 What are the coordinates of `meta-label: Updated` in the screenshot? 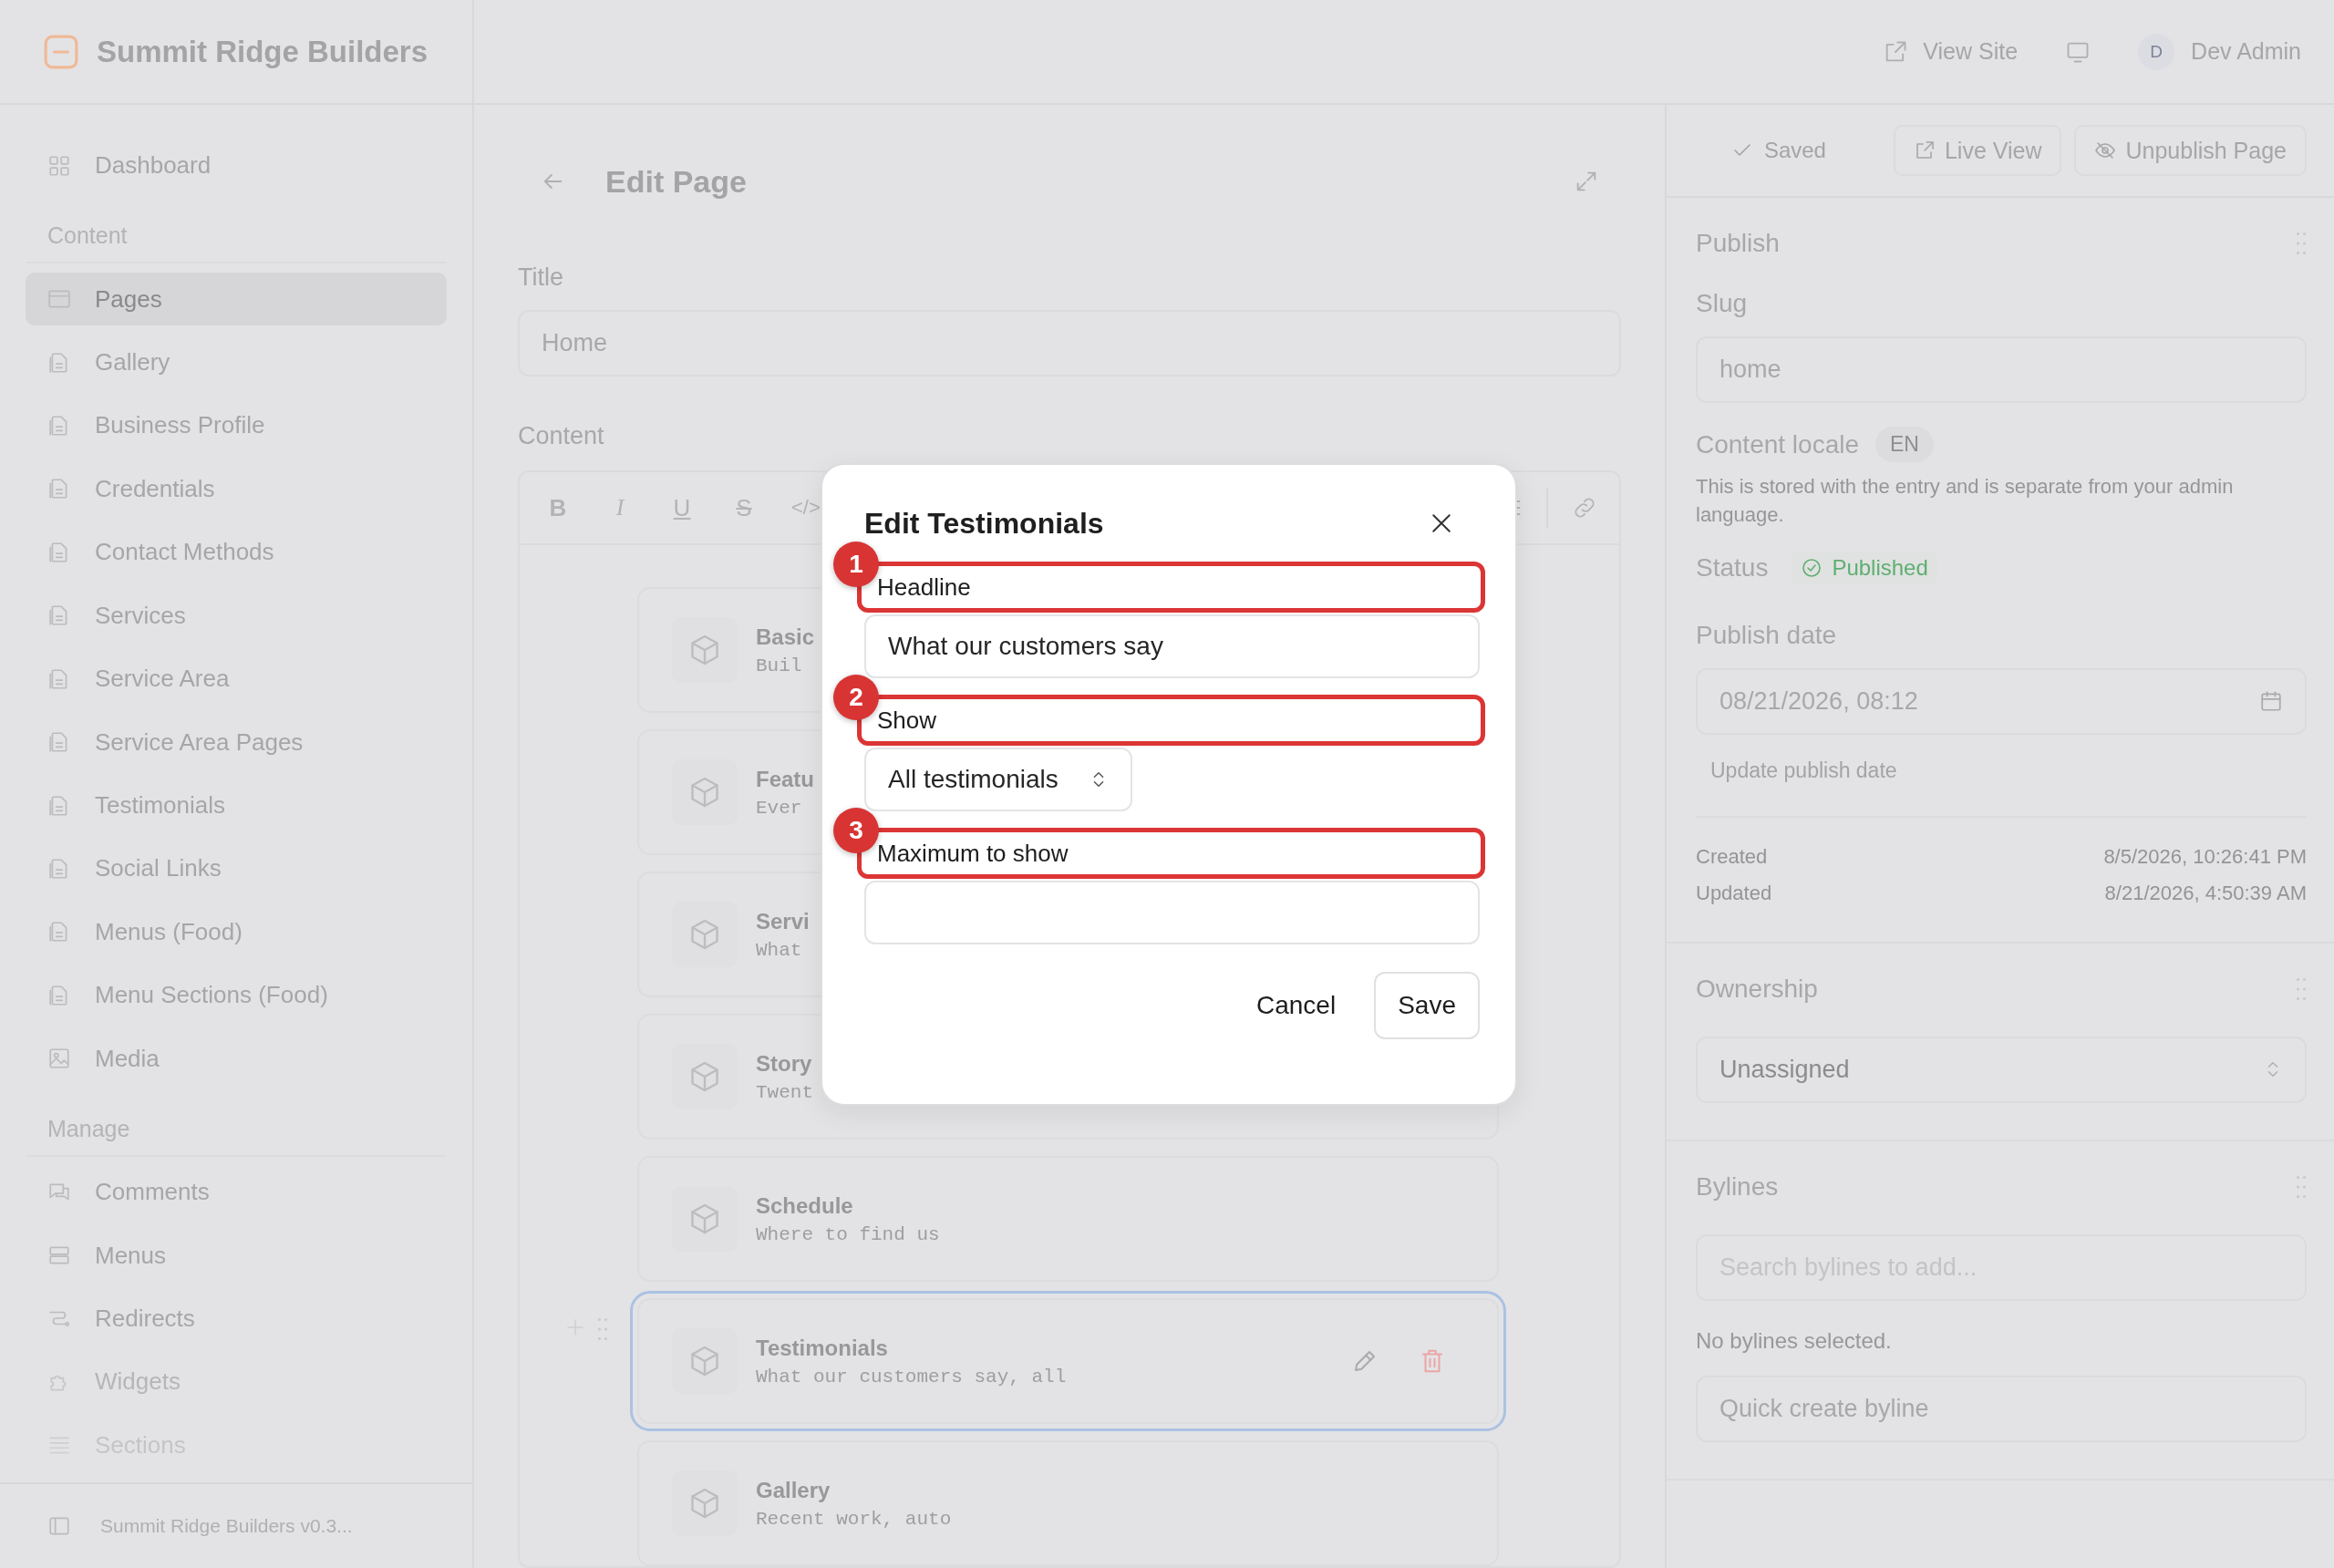 It's located at (1734, 893).